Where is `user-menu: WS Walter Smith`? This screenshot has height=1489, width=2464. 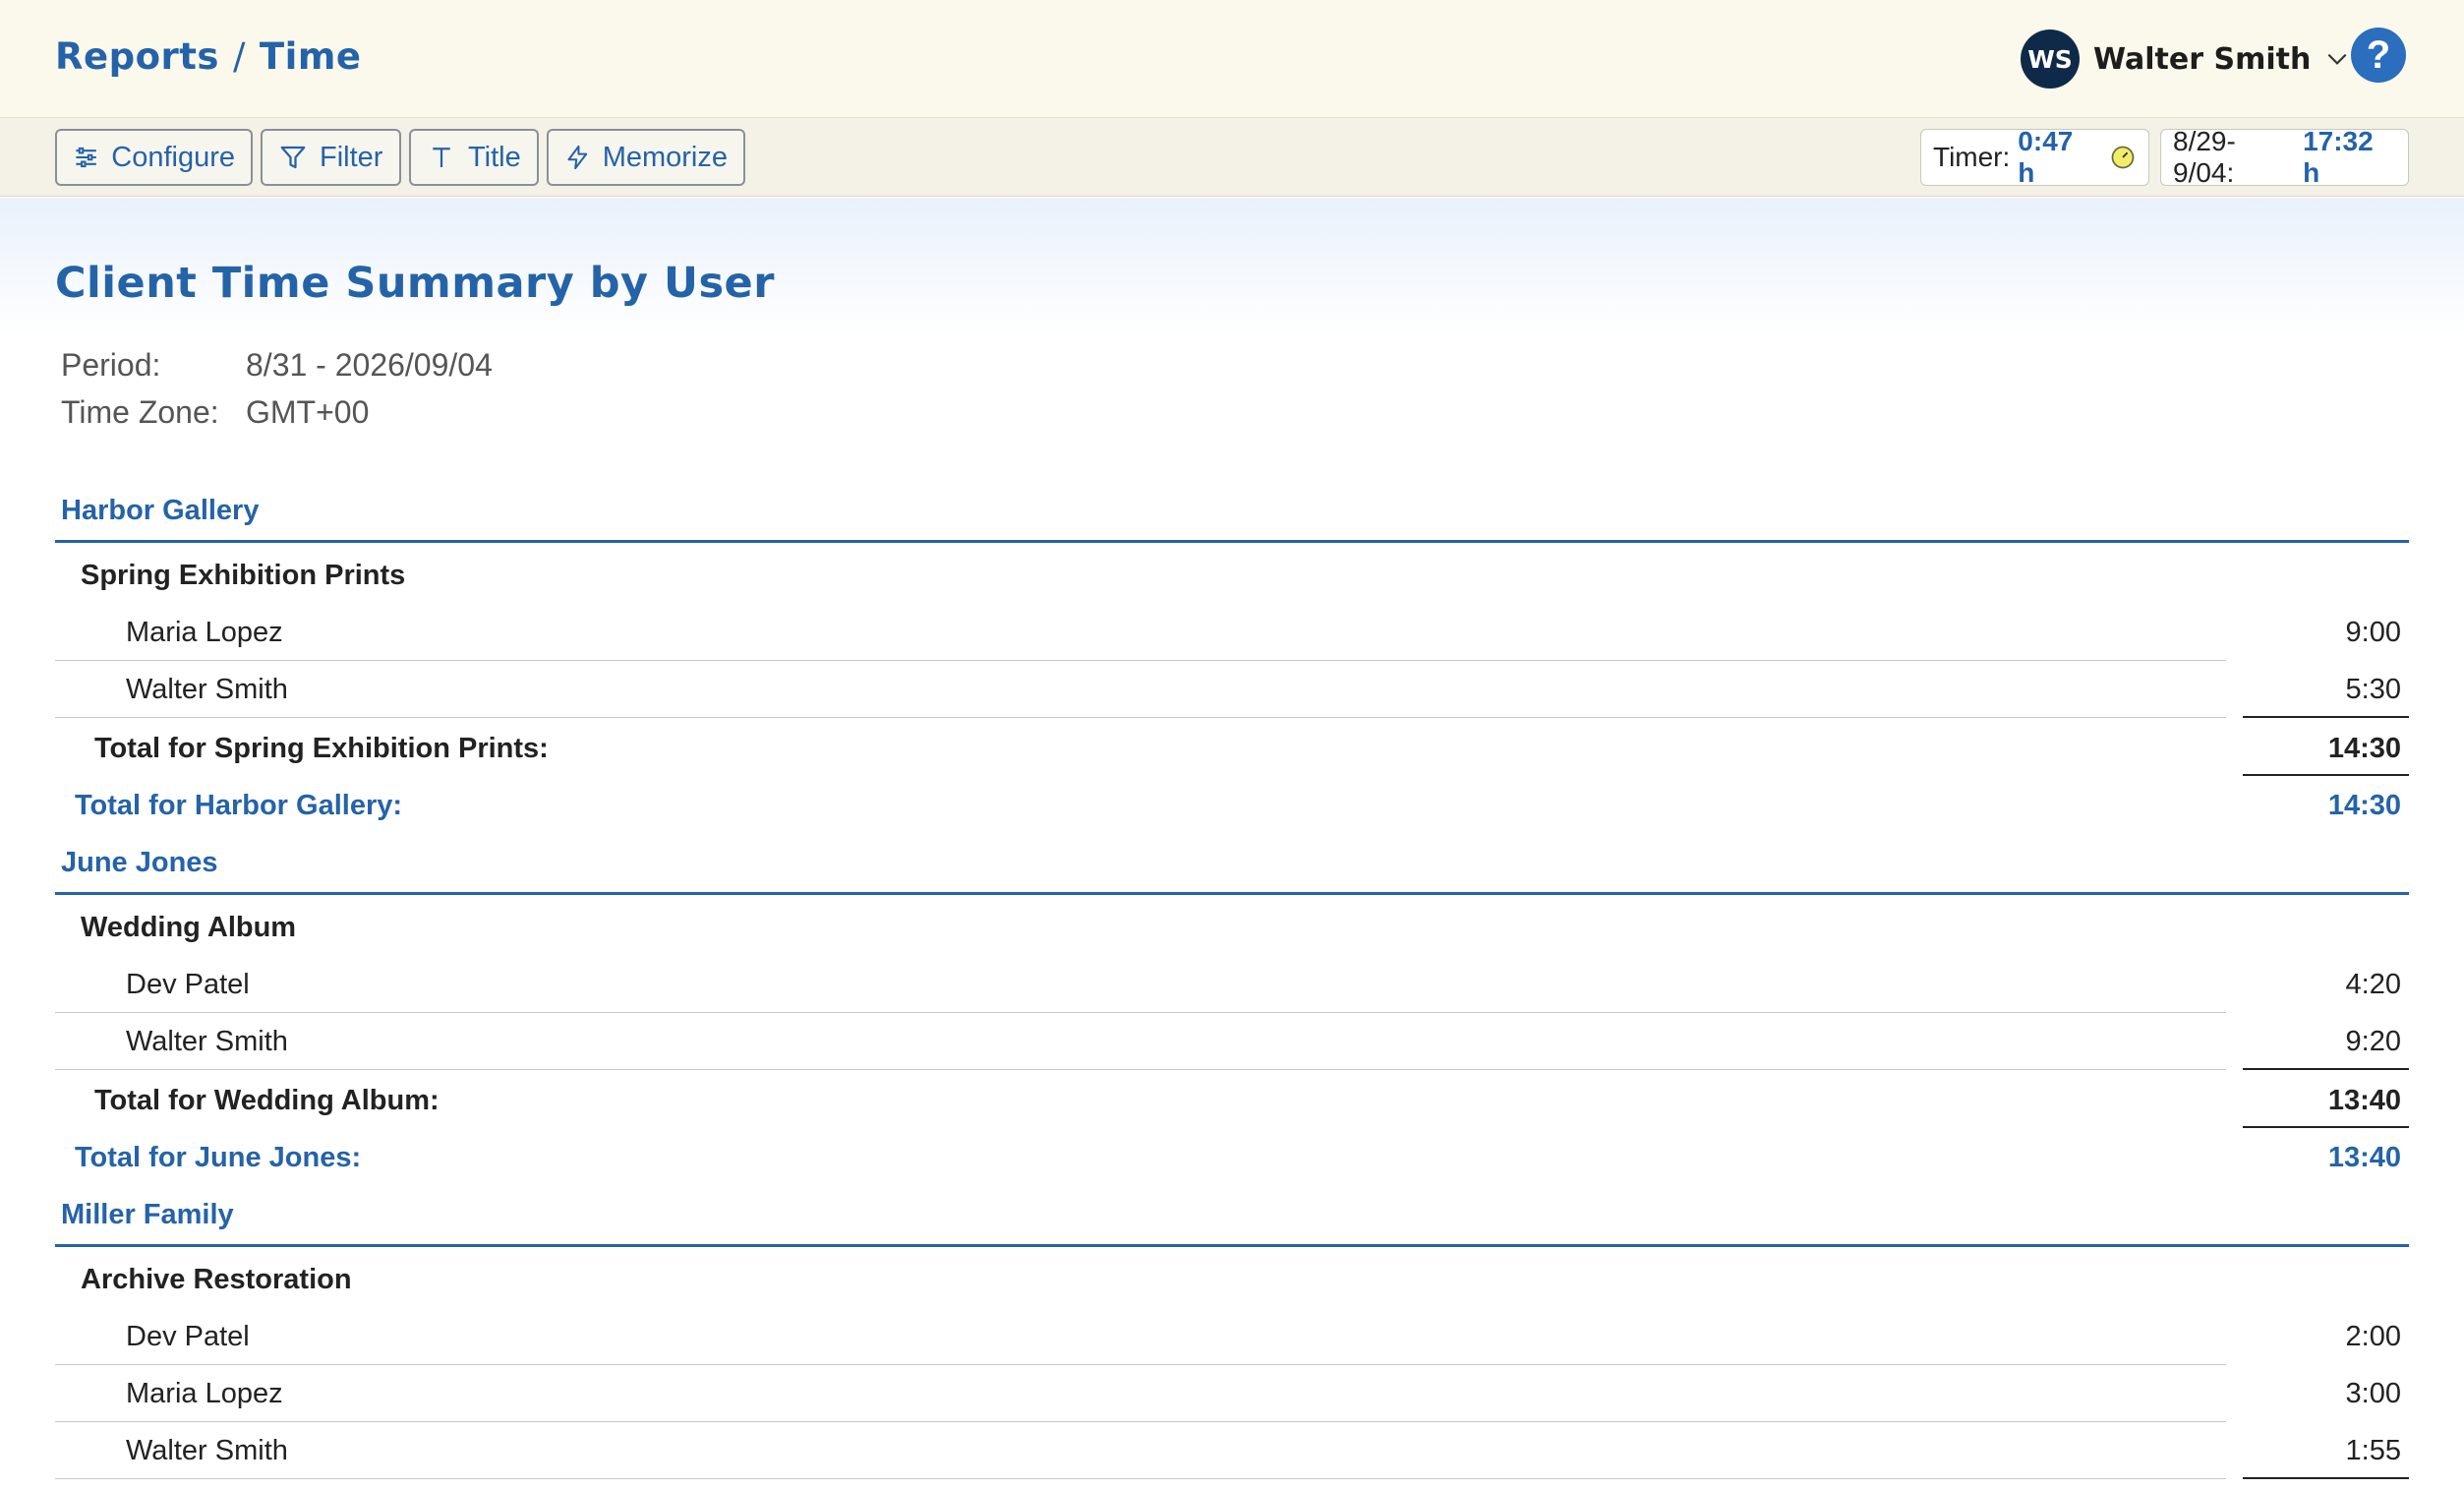 user-menu: WS Walter Smith is located at coordinates (2185, 59).